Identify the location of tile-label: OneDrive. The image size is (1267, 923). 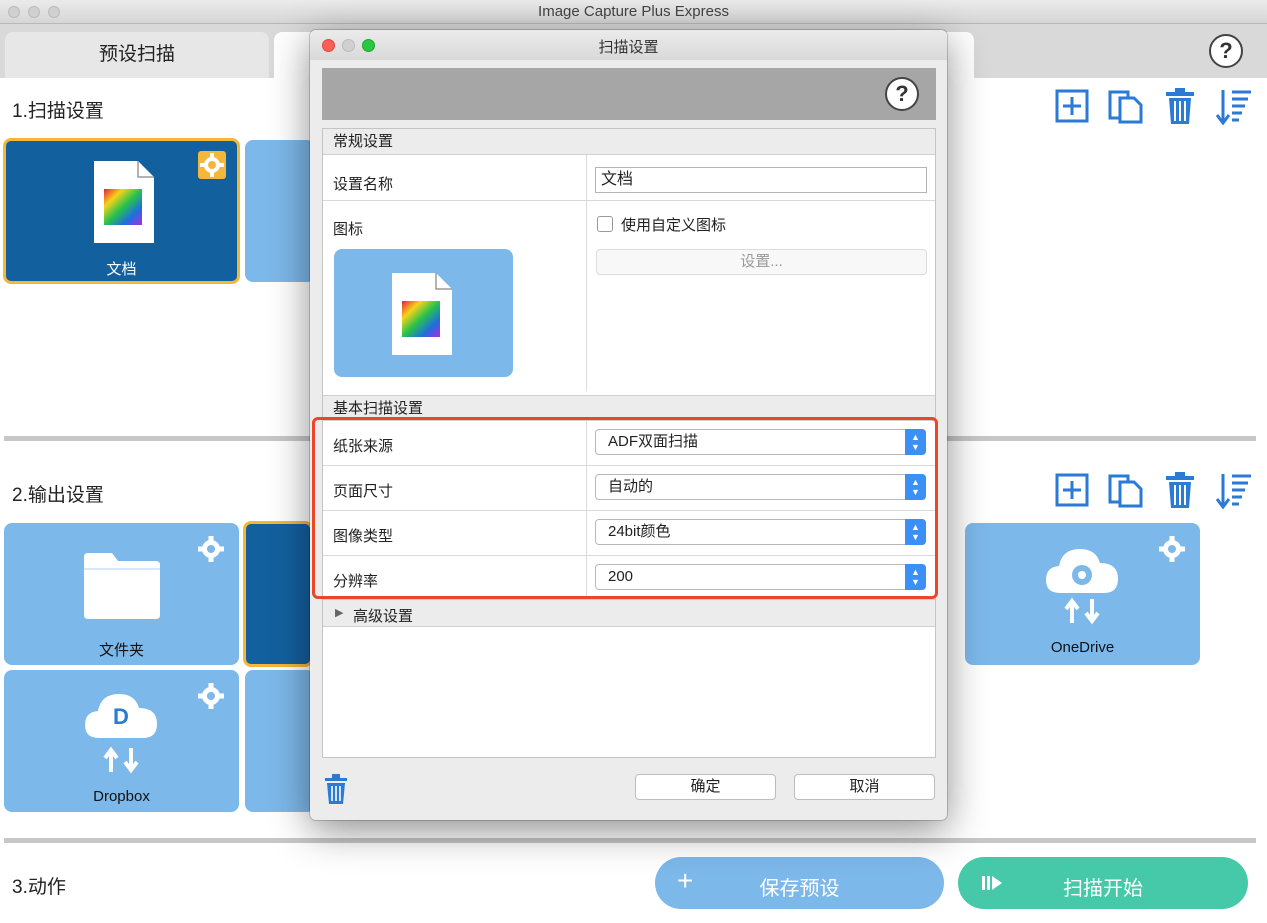
(1082, 647).